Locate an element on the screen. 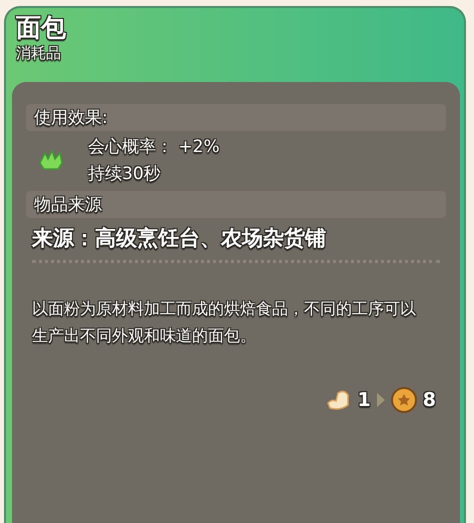  description-text: 以面粉为原材料加工而成的烘焙食品，不同的工序可以生产出不同外观和味道的面包。 is located at coordinates (224, 323).